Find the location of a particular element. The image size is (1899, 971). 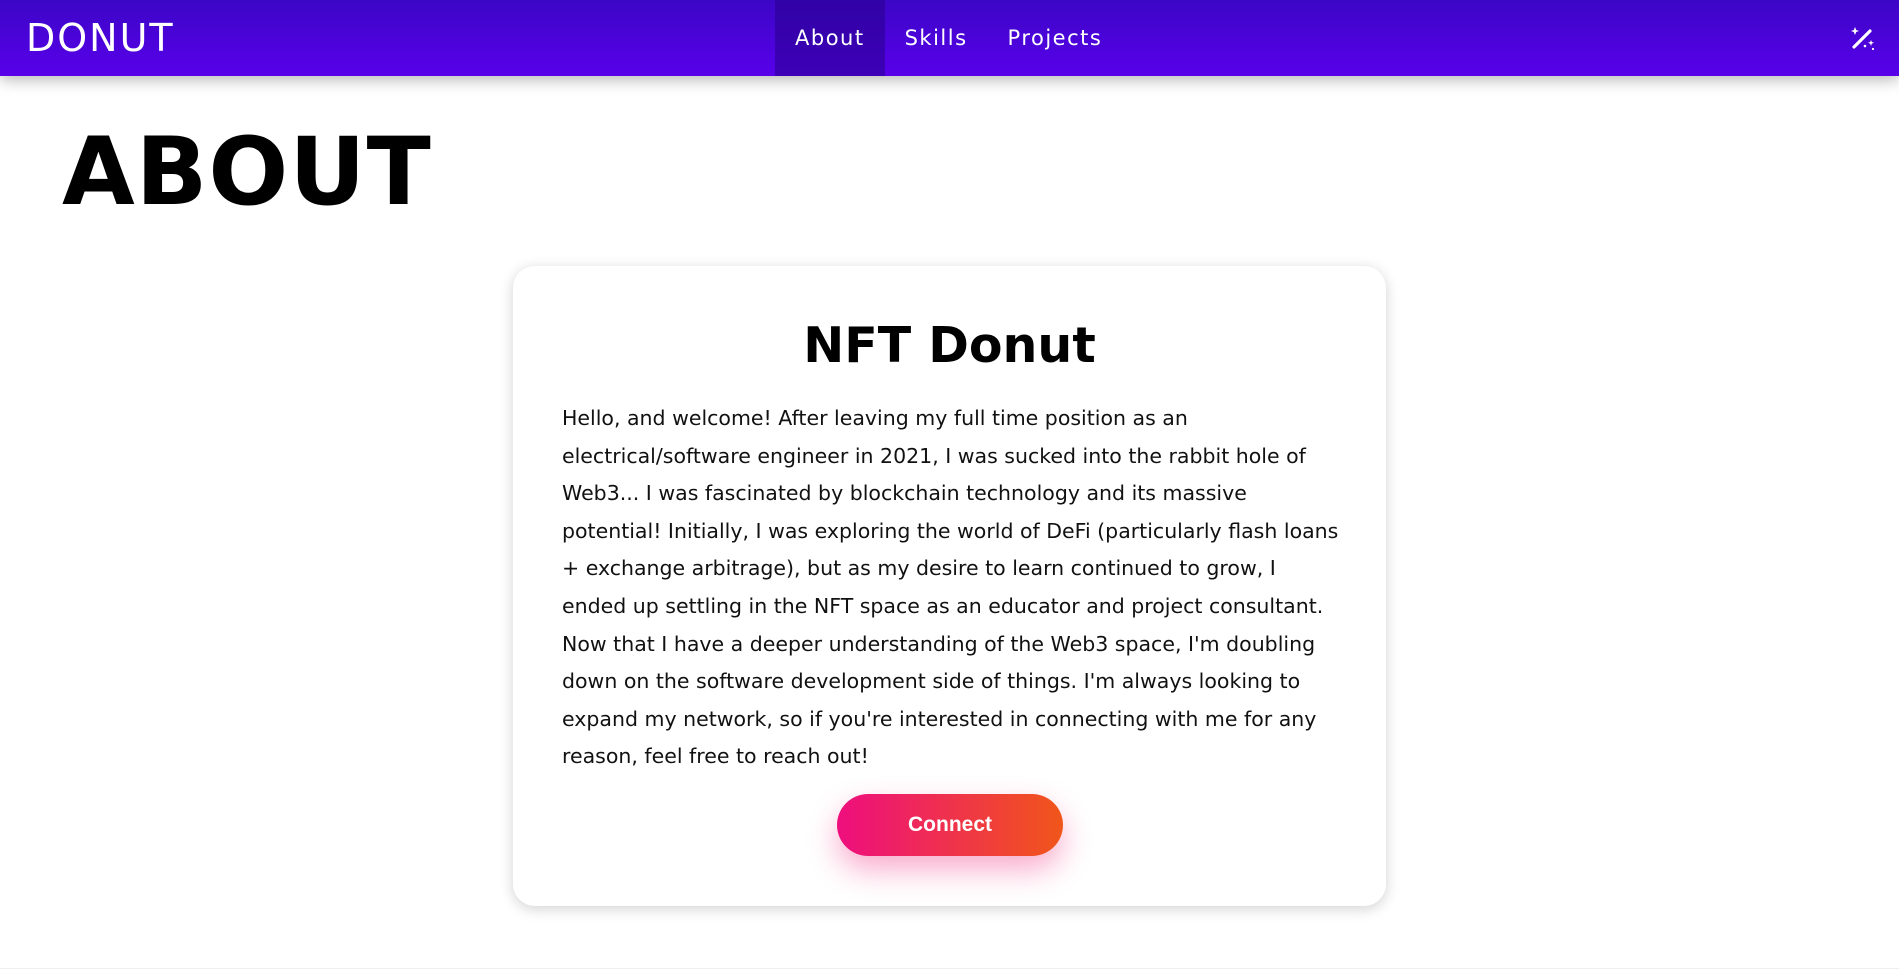

section-title: ABOUT is located at coordinates (247, 172).